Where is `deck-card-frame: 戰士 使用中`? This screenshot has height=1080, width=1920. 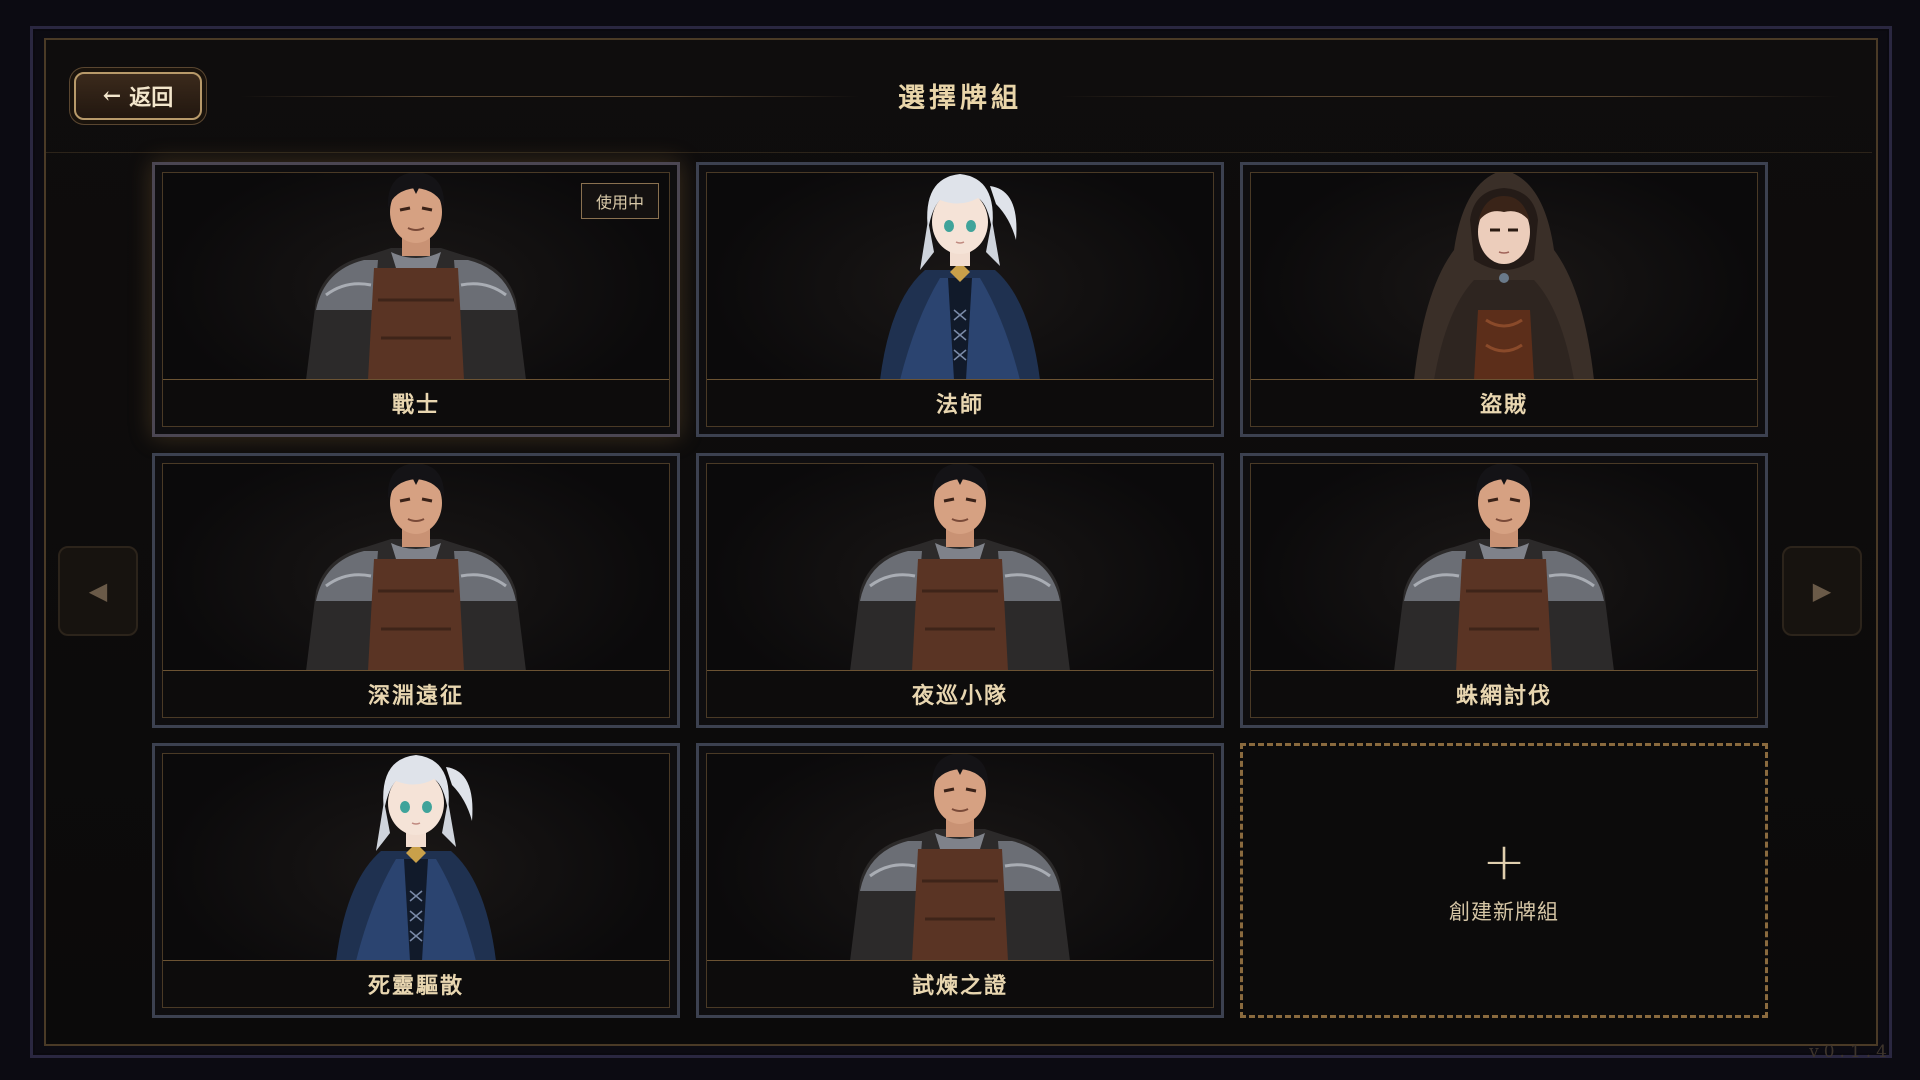
deck-card-frame: 戰士 使用中 is located at coordinates (416, 299).